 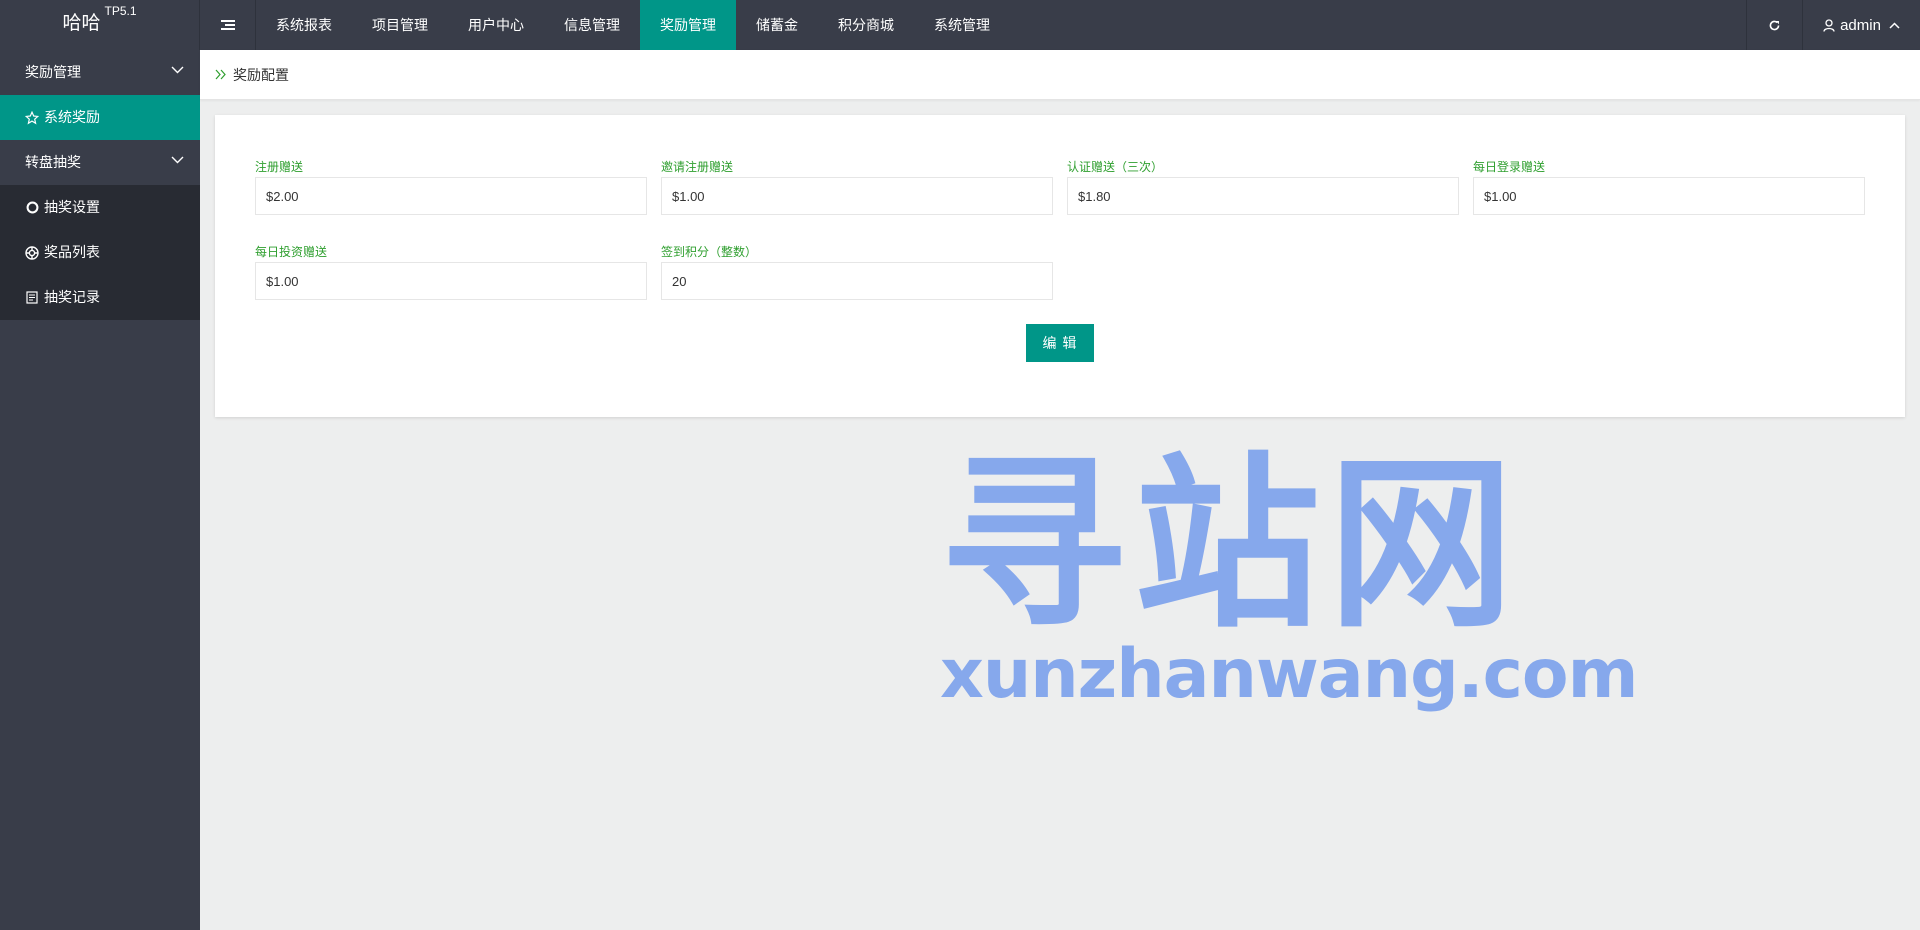 What do you see at coordinates (120, 10) in the screenshot?
I see `logo-badge: TP5.1` at bounding box center [120, 10].